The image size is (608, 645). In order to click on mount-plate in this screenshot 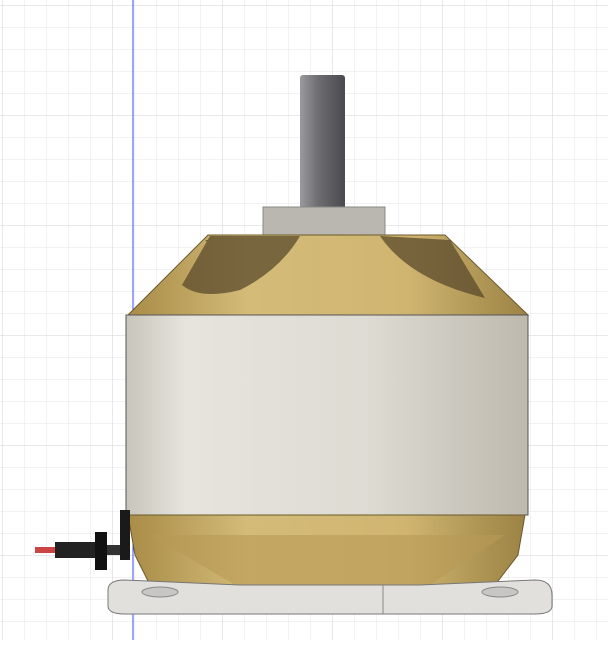, I will do `click(330, 597)`.